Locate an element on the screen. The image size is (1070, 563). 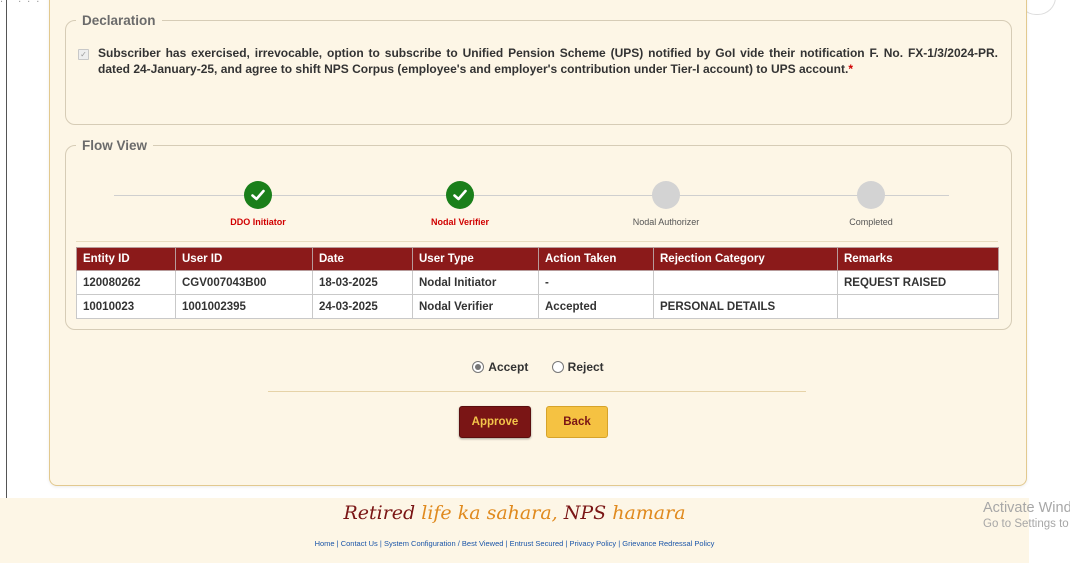
accept-radio-dot is located at coordinates (478, 367).